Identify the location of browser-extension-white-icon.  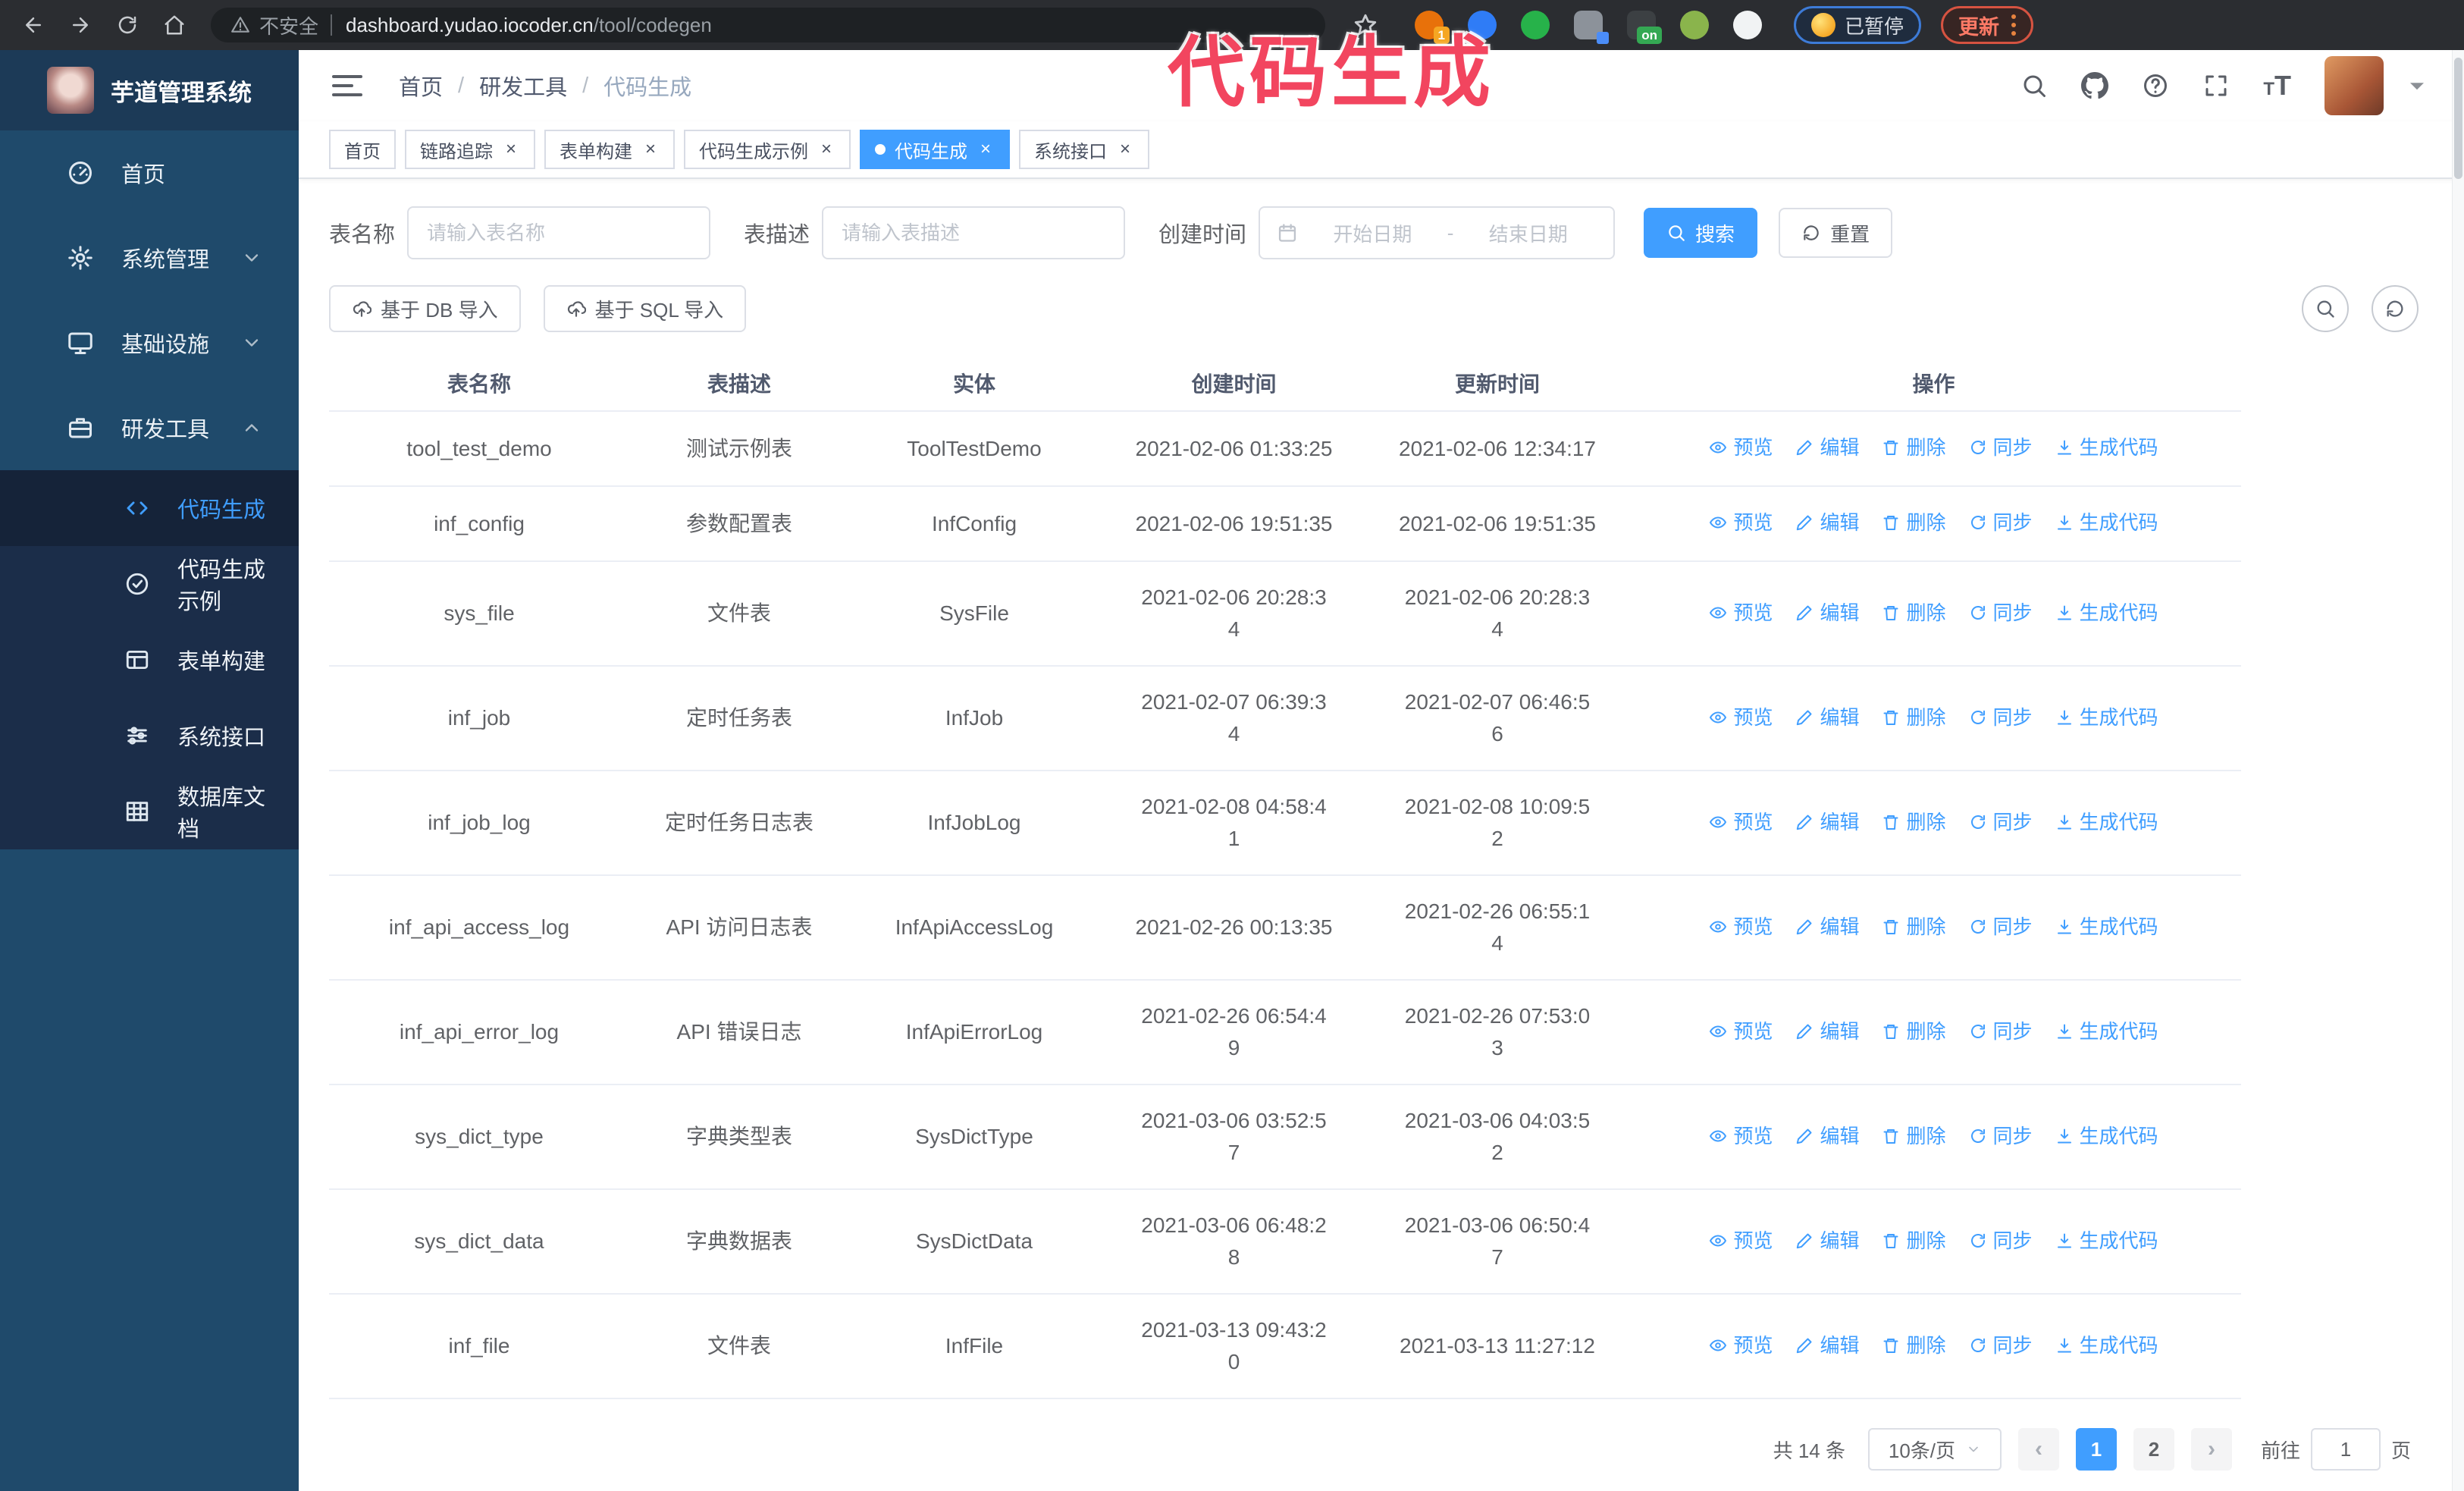
(1748, 25).